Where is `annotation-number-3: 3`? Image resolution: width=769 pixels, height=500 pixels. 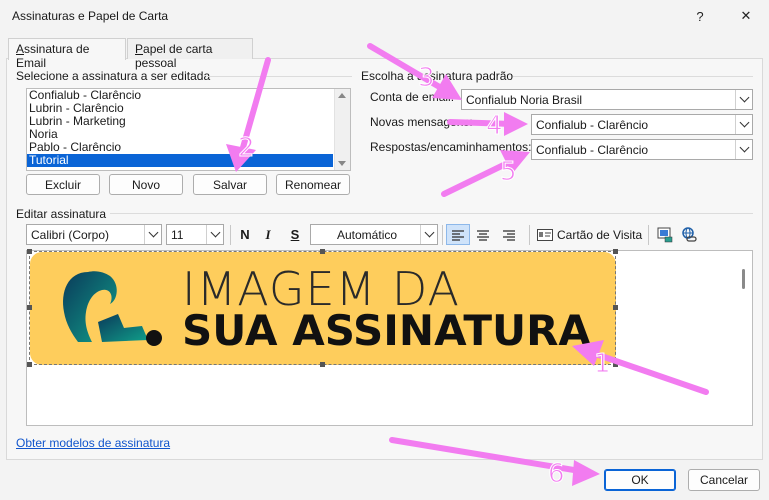
annotation-number-3: 3 is located at coordinates (426, 78).